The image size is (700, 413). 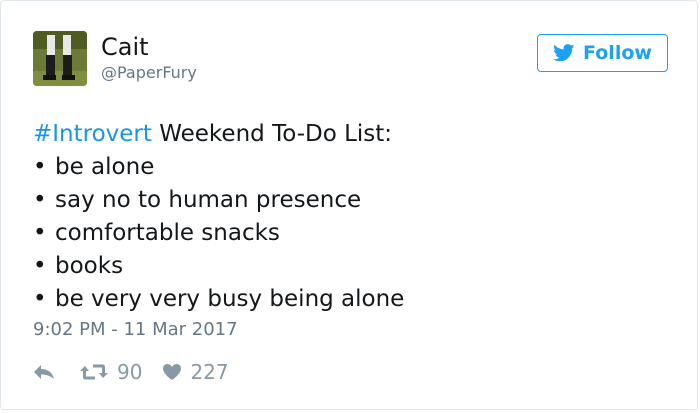 I want to click on like-button: 227, so click(x=195, y=372).